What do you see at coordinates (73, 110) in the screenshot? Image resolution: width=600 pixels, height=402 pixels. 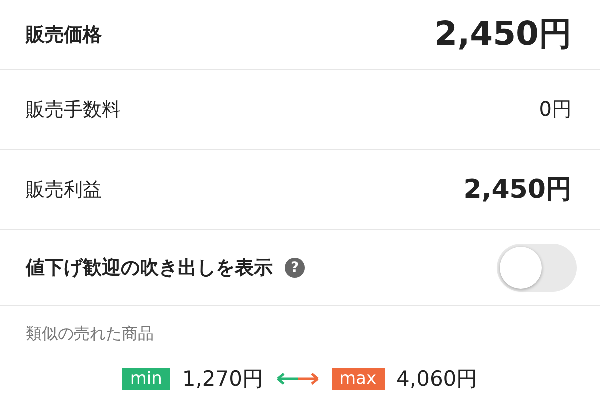 I see `row-label: 販売手数料` at bounding box center [73, 110].